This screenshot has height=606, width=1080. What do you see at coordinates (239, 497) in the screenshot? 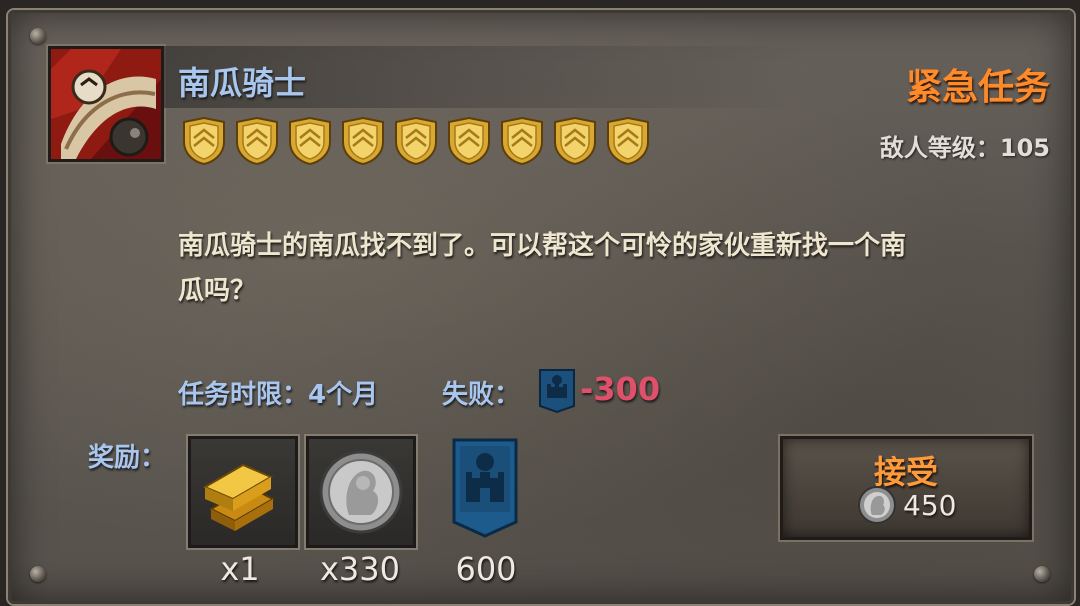
I see `gold-bar-icon` at bounding box center [239, 497].